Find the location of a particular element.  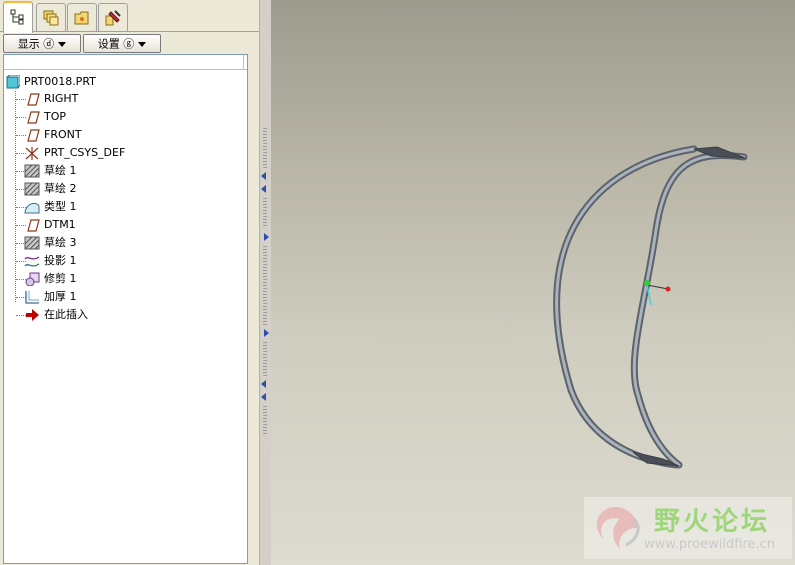

navigator-tabs is located at coordinates (129, 16).